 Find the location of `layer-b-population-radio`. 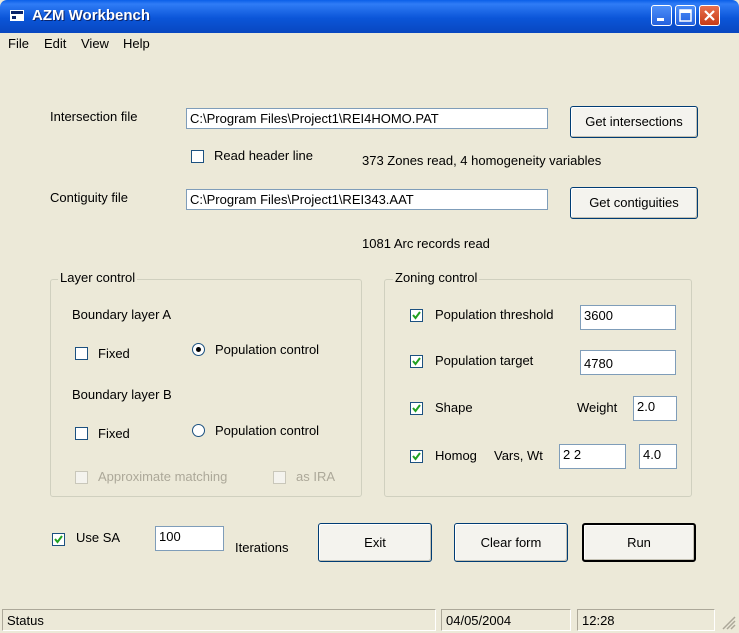

layer-b-population-radio is located at coordinates (198, 430).